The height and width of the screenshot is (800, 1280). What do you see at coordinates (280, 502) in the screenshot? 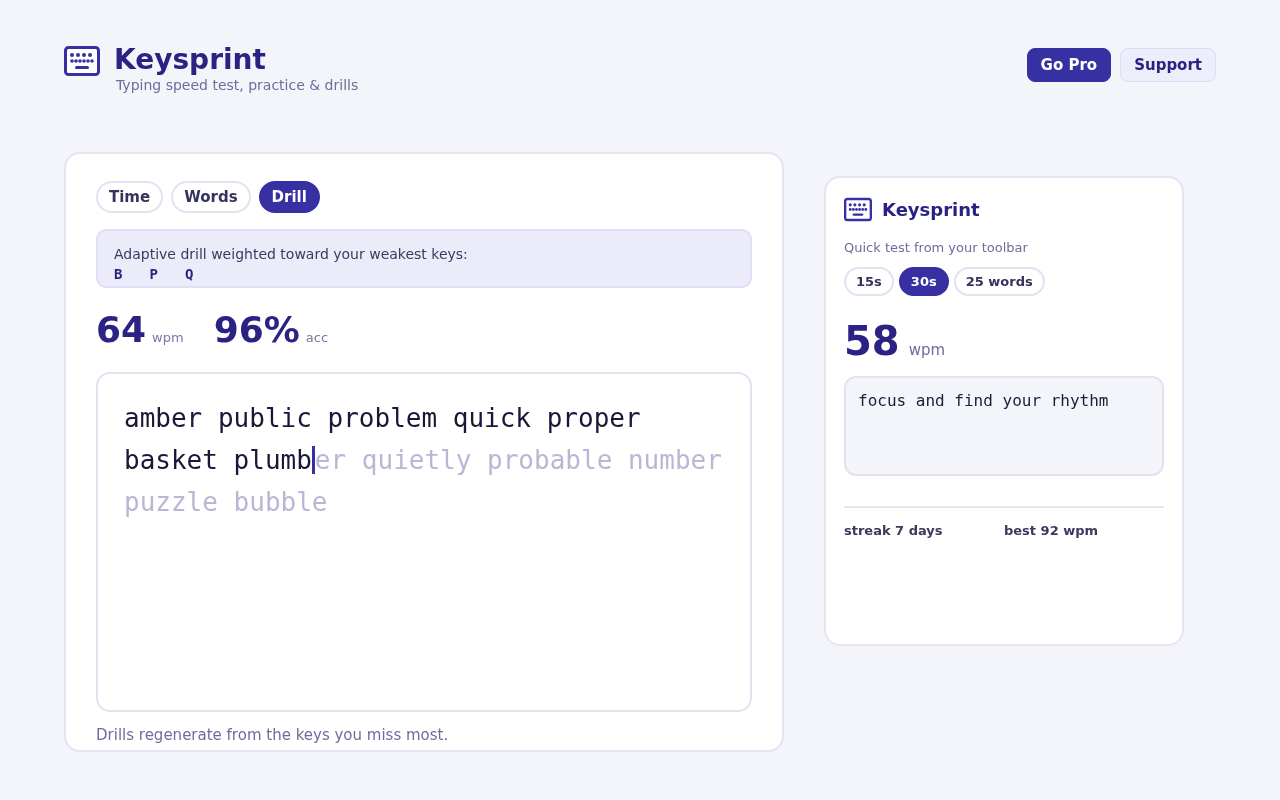
I see `untyped-word: bubble` at bounding box center [280, 502].